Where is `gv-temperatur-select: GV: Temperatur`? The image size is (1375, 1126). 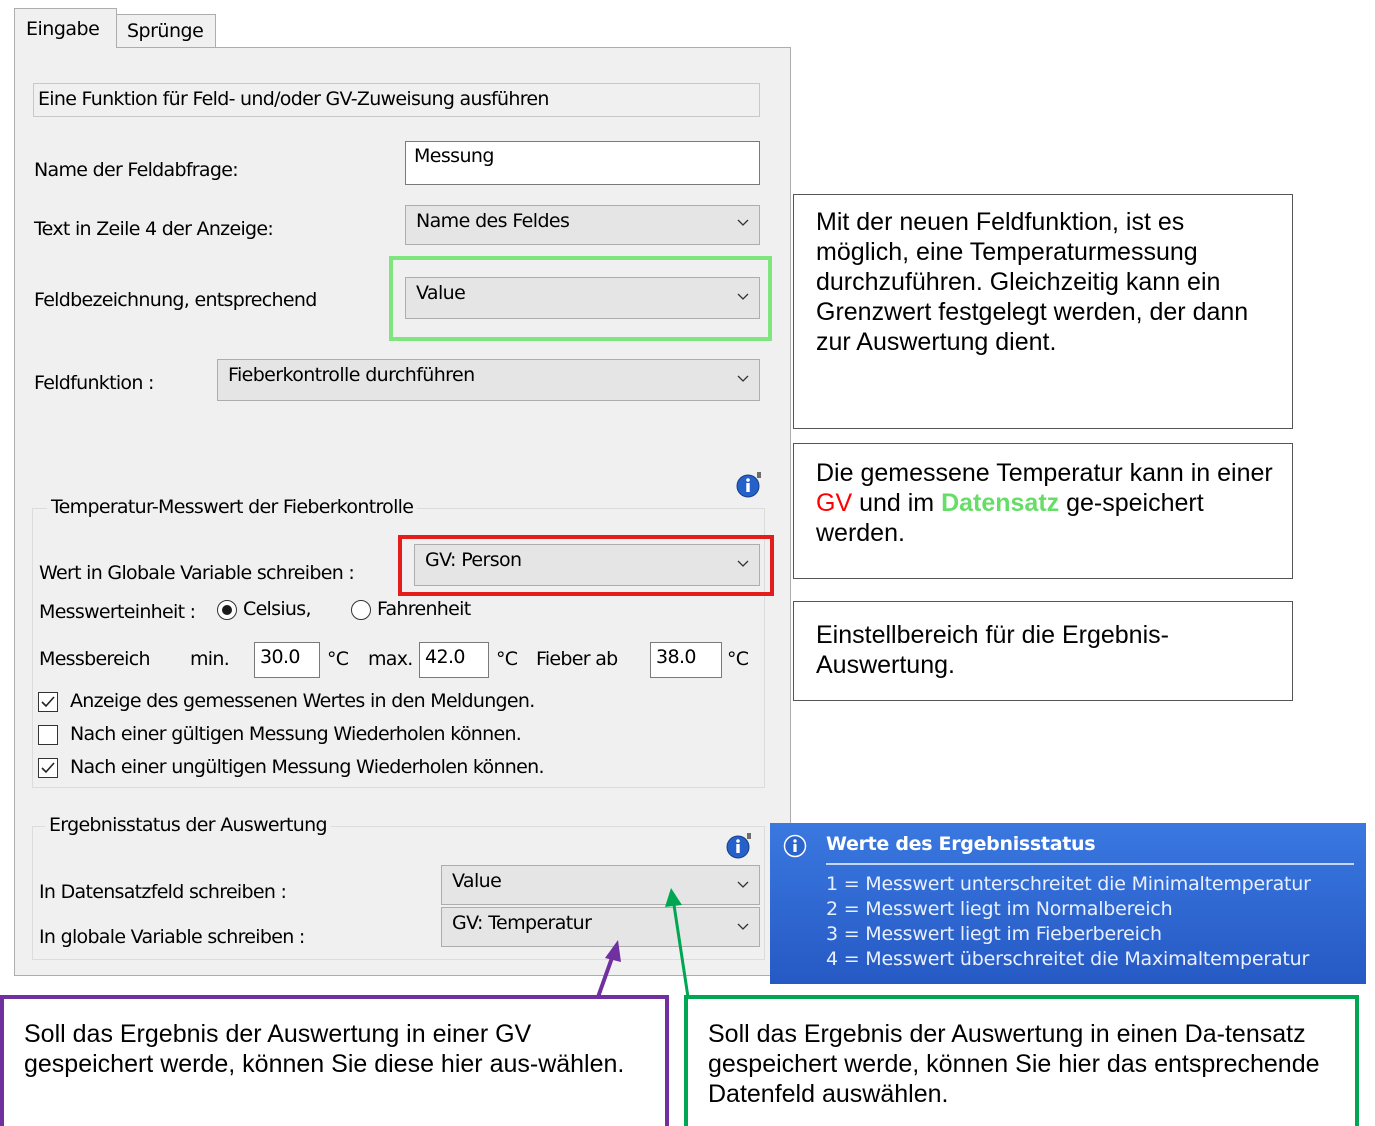 gv-temperatur-select: GV: Temperatur is located at coordinates (600, 927).